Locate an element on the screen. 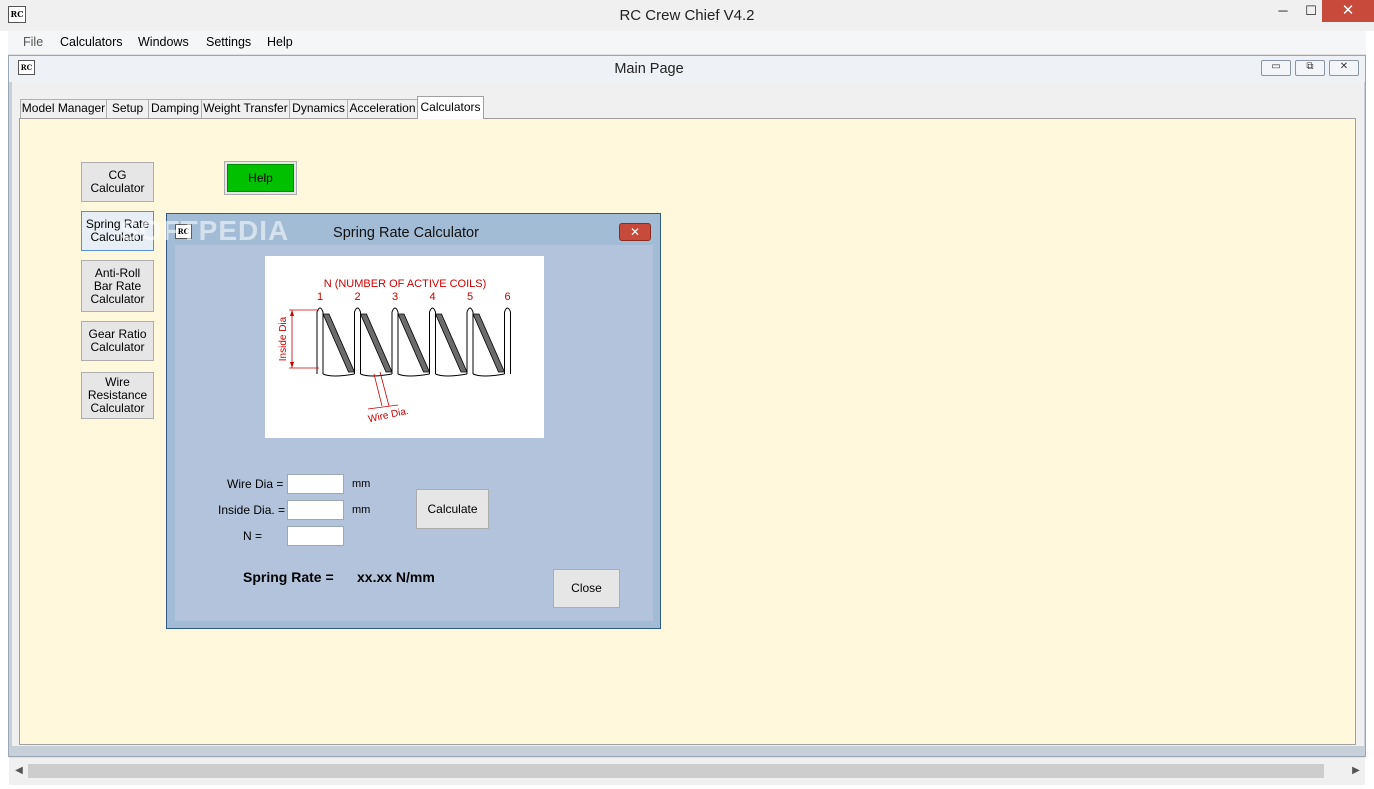  help-button-label: Help is located at coordinates (260, 178).